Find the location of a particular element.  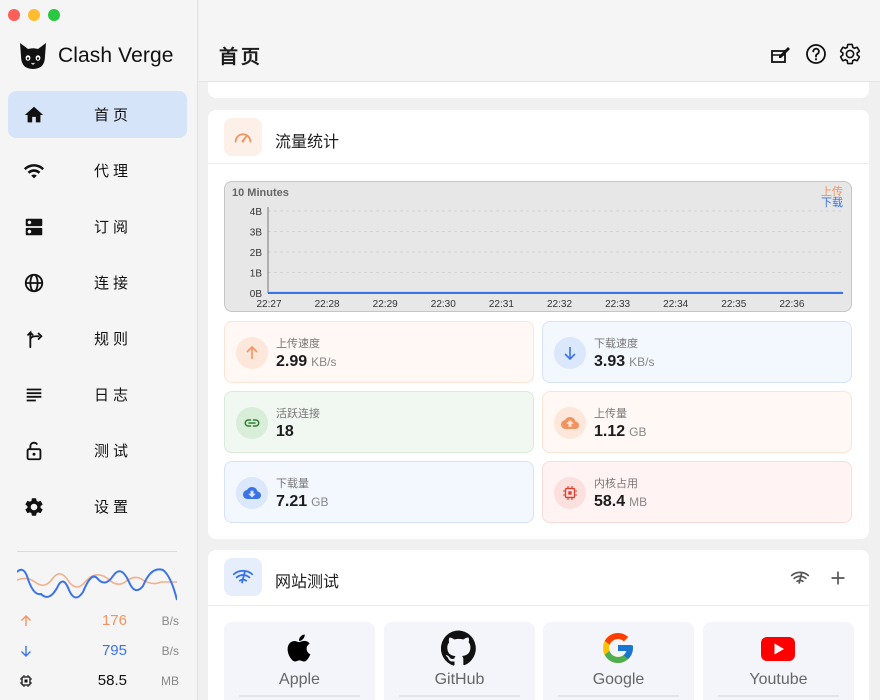

stat-upload-total: 上传量 1.12 GB is located at coordinates (697, 422).